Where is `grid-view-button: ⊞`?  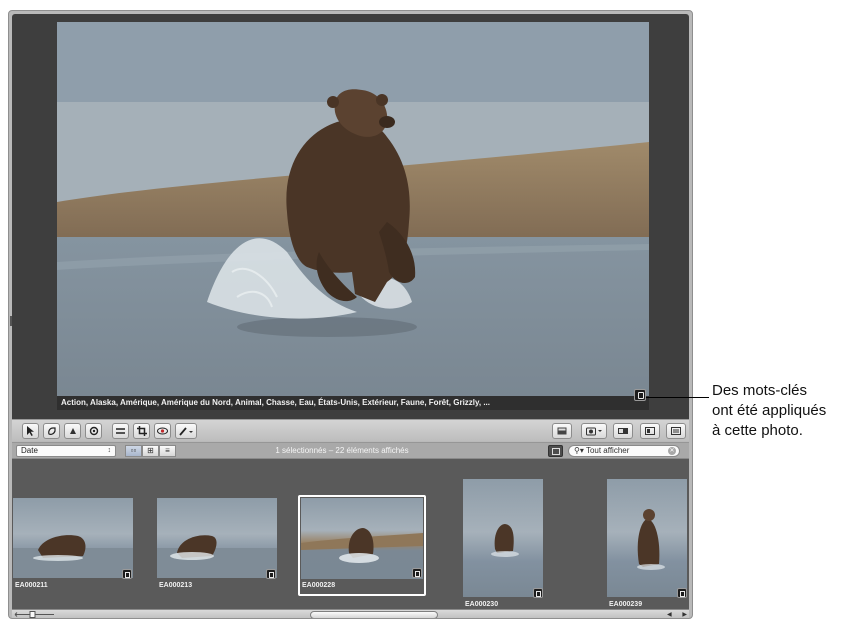
grid-view-button: ⊞ is located at coordinates (150, 451).